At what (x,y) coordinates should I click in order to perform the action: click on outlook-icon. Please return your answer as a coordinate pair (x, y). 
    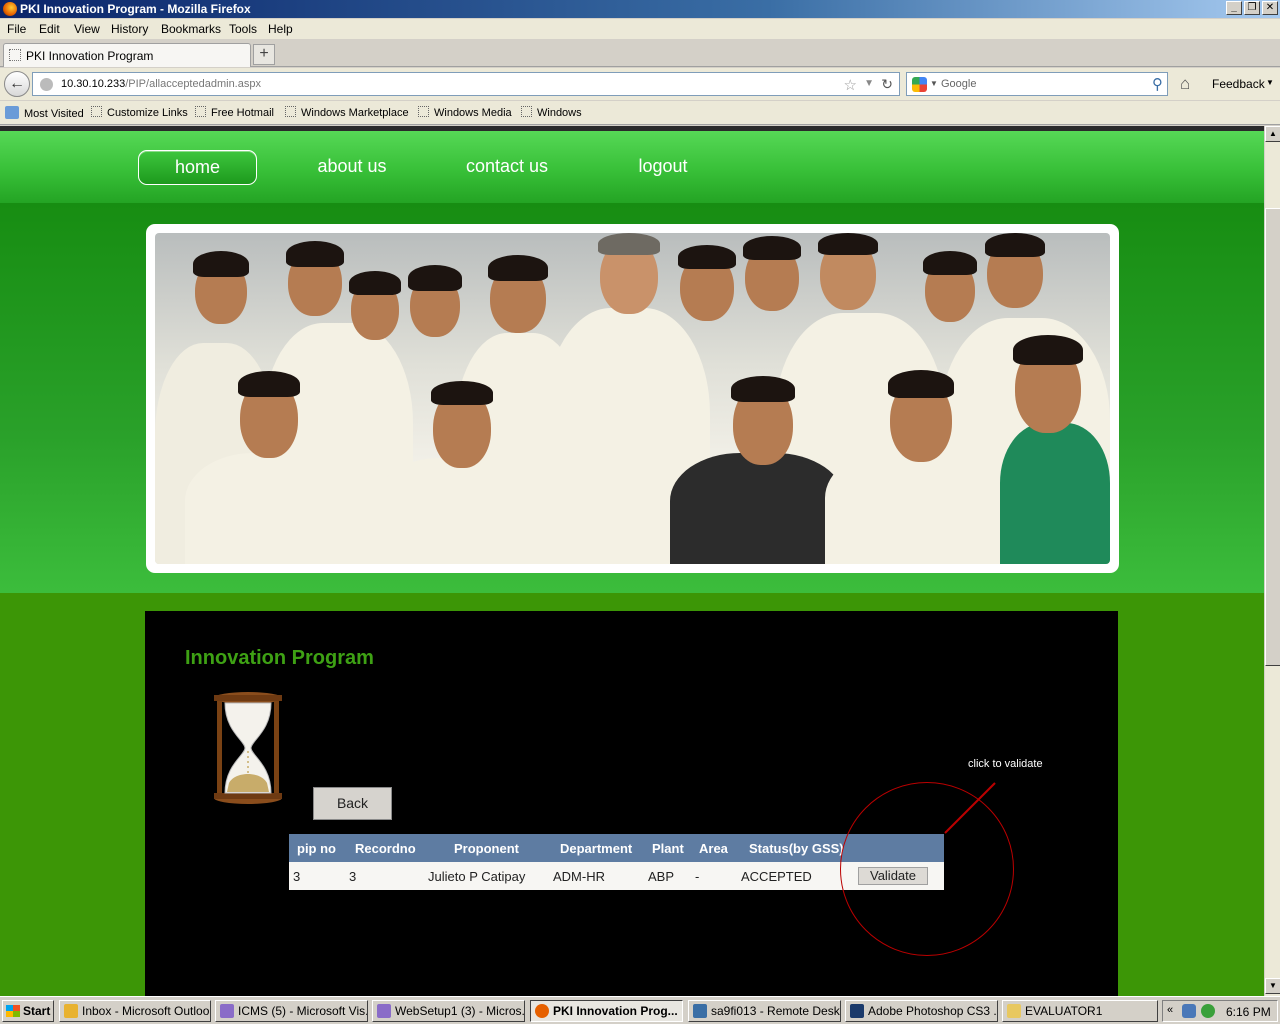
    Looking at the image, I should click on (71, 1011).